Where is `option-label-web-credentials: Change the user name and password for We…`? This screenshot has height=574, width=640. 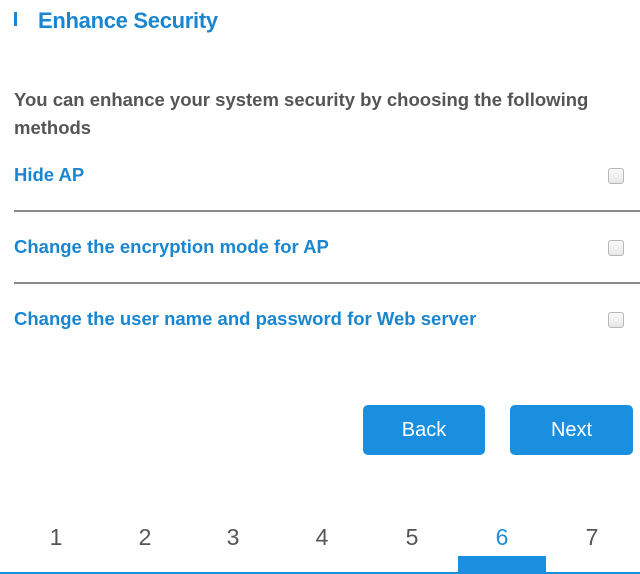
option-label-web-credentials: Change the user name and password for We… is located at coordinates (245, 318).